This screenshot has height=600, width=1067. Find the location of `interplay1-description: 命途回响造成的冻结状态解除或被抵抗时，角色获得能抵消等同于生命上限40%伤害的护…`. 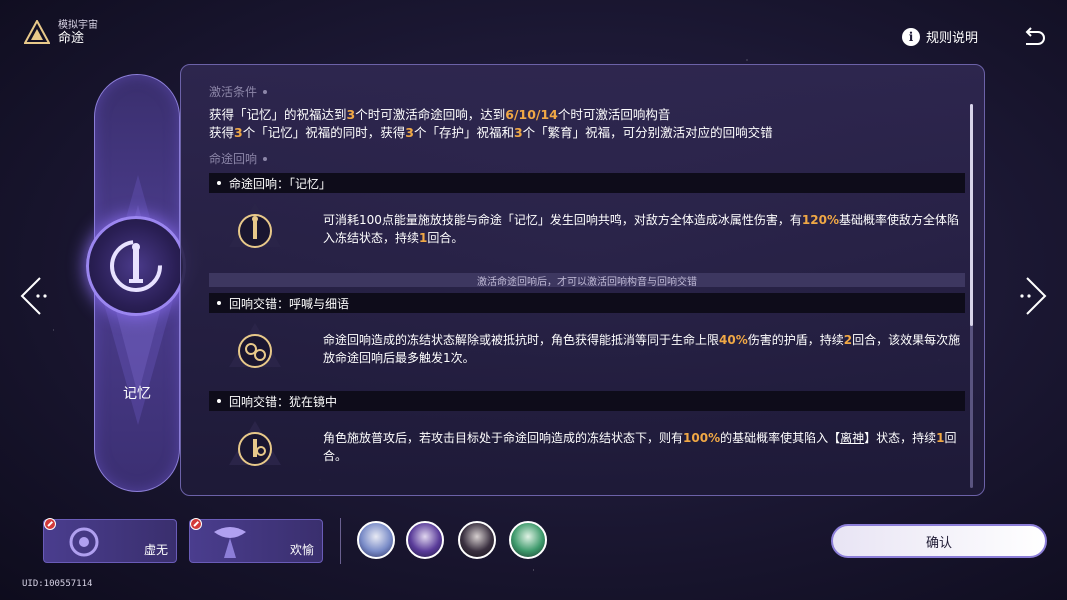

interplay1-description: 命途回响造成的冻结状态解除或被抵抗时，角色获得能抵消等同于生命上限40%伤害的护… is located at coordinates (642, 349).